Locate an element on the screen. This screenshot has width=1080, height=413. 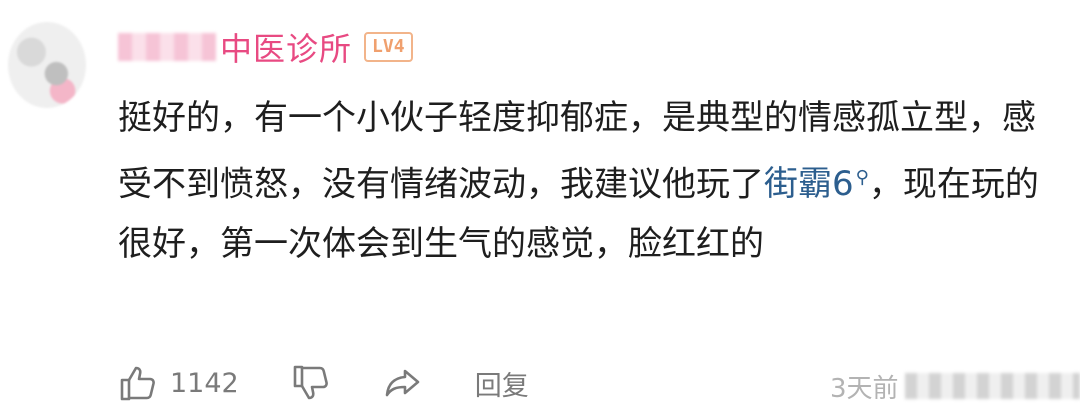
reply-button: 回复 is located at coordinates (502, 383).